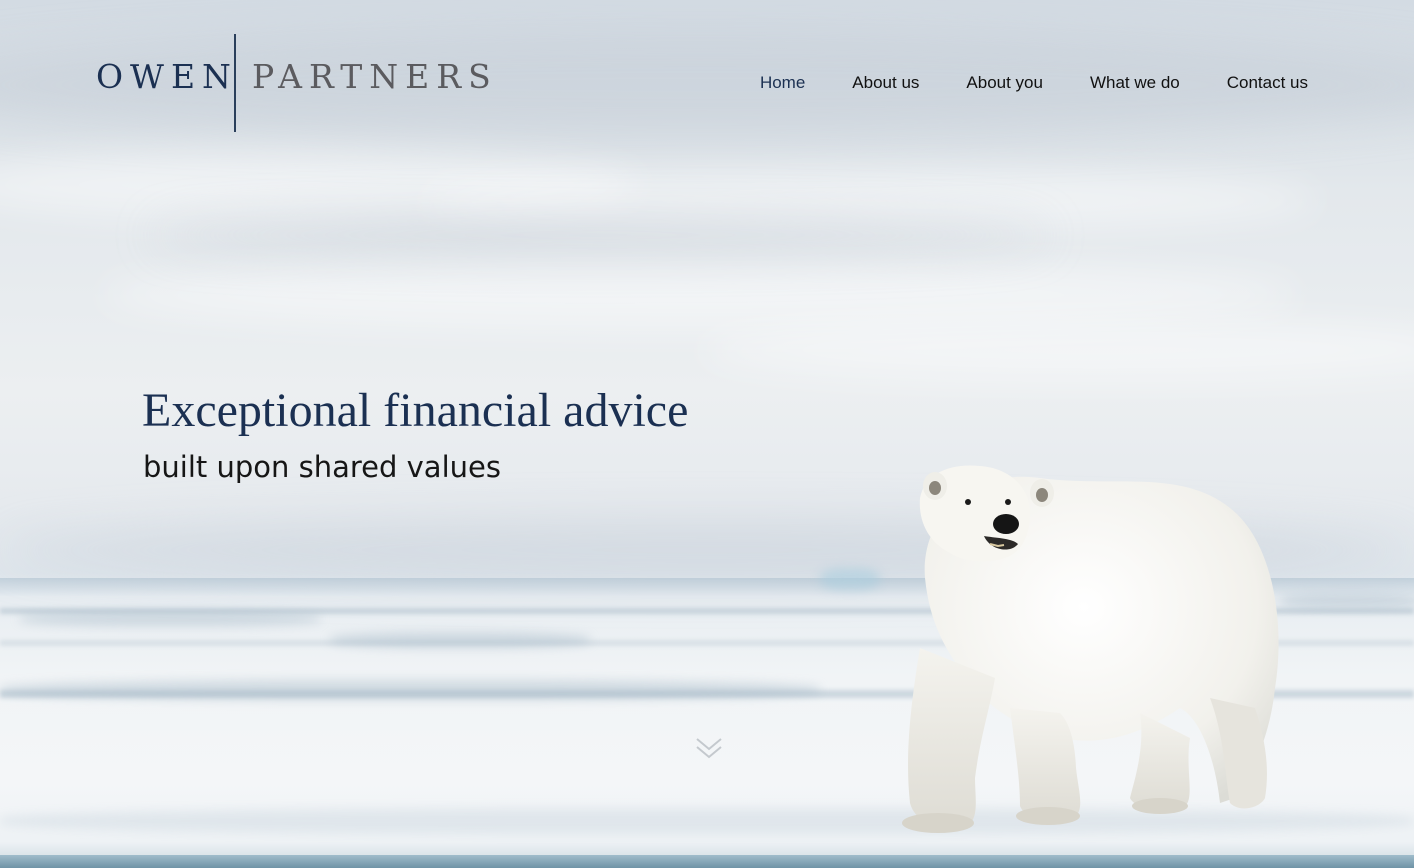  I want to click on hero-headline: Exceptional financial advice, so click(415, 410).